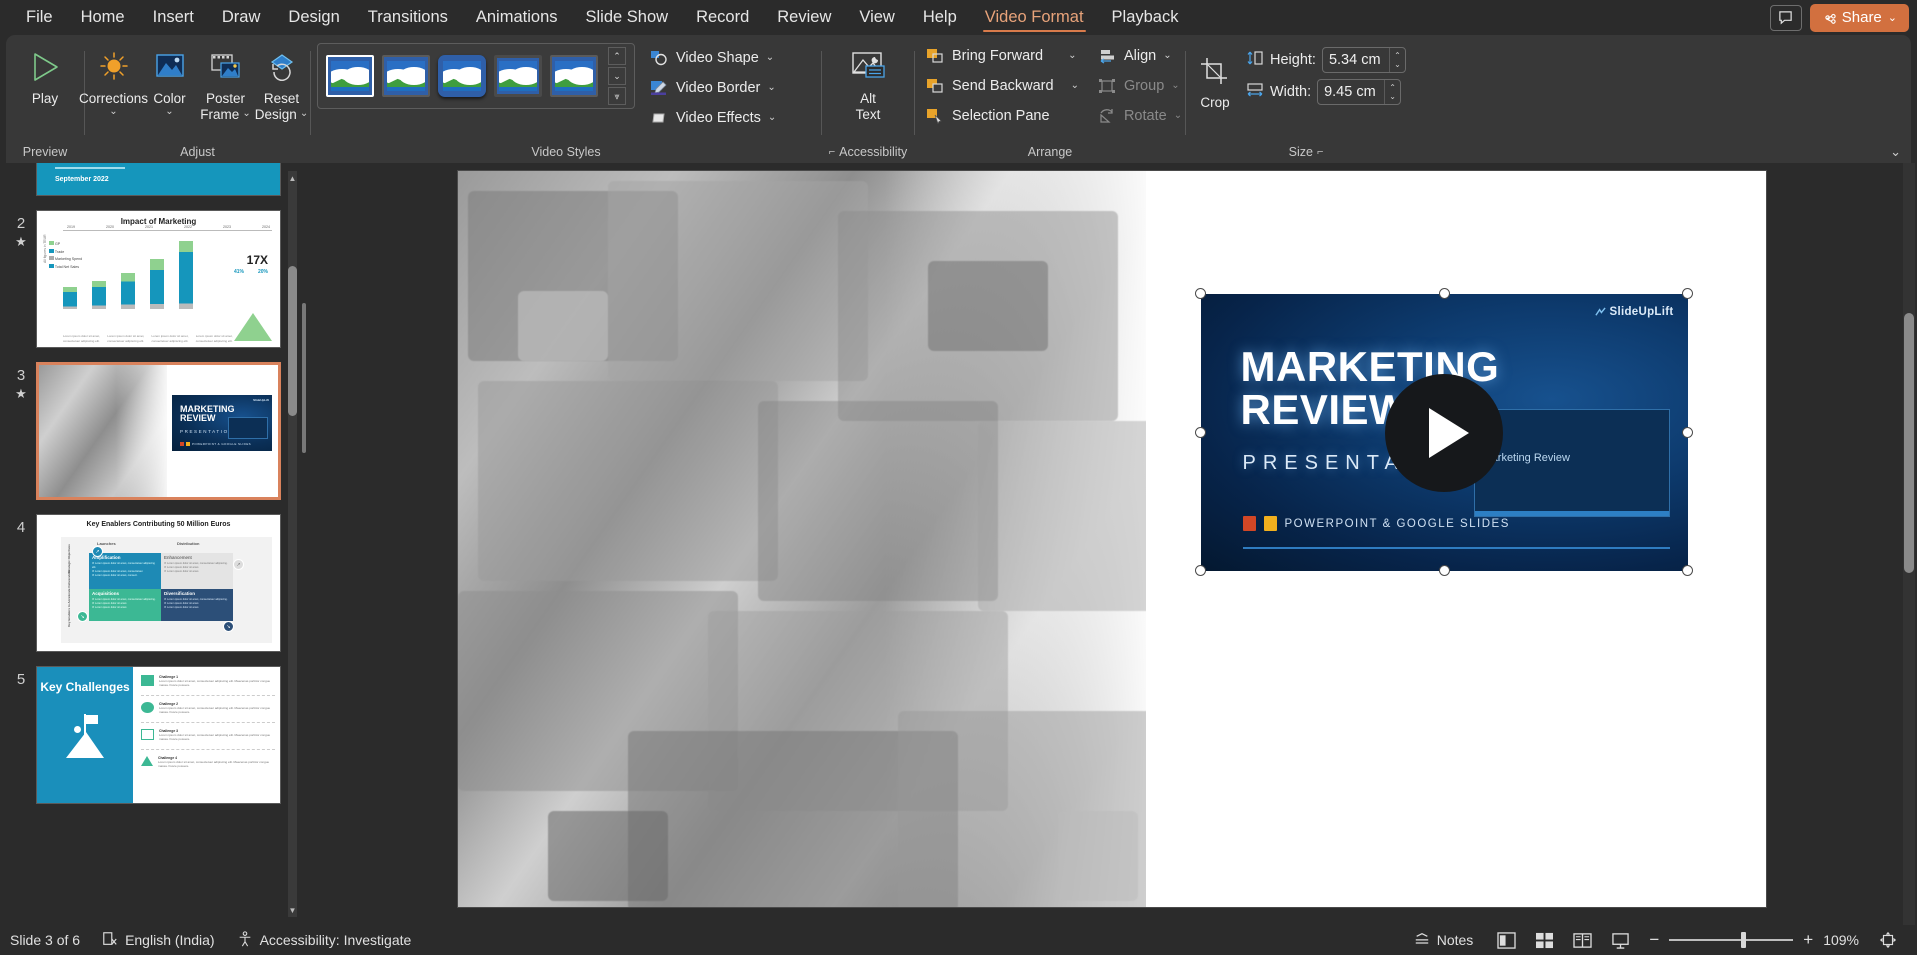 The height and width of the screenshot is (955, 1917). What do you see at coordinates (113, 80) in the screenshot?
I see `corrections-button: Corrections ⌄` at bounding box center [113, 80].